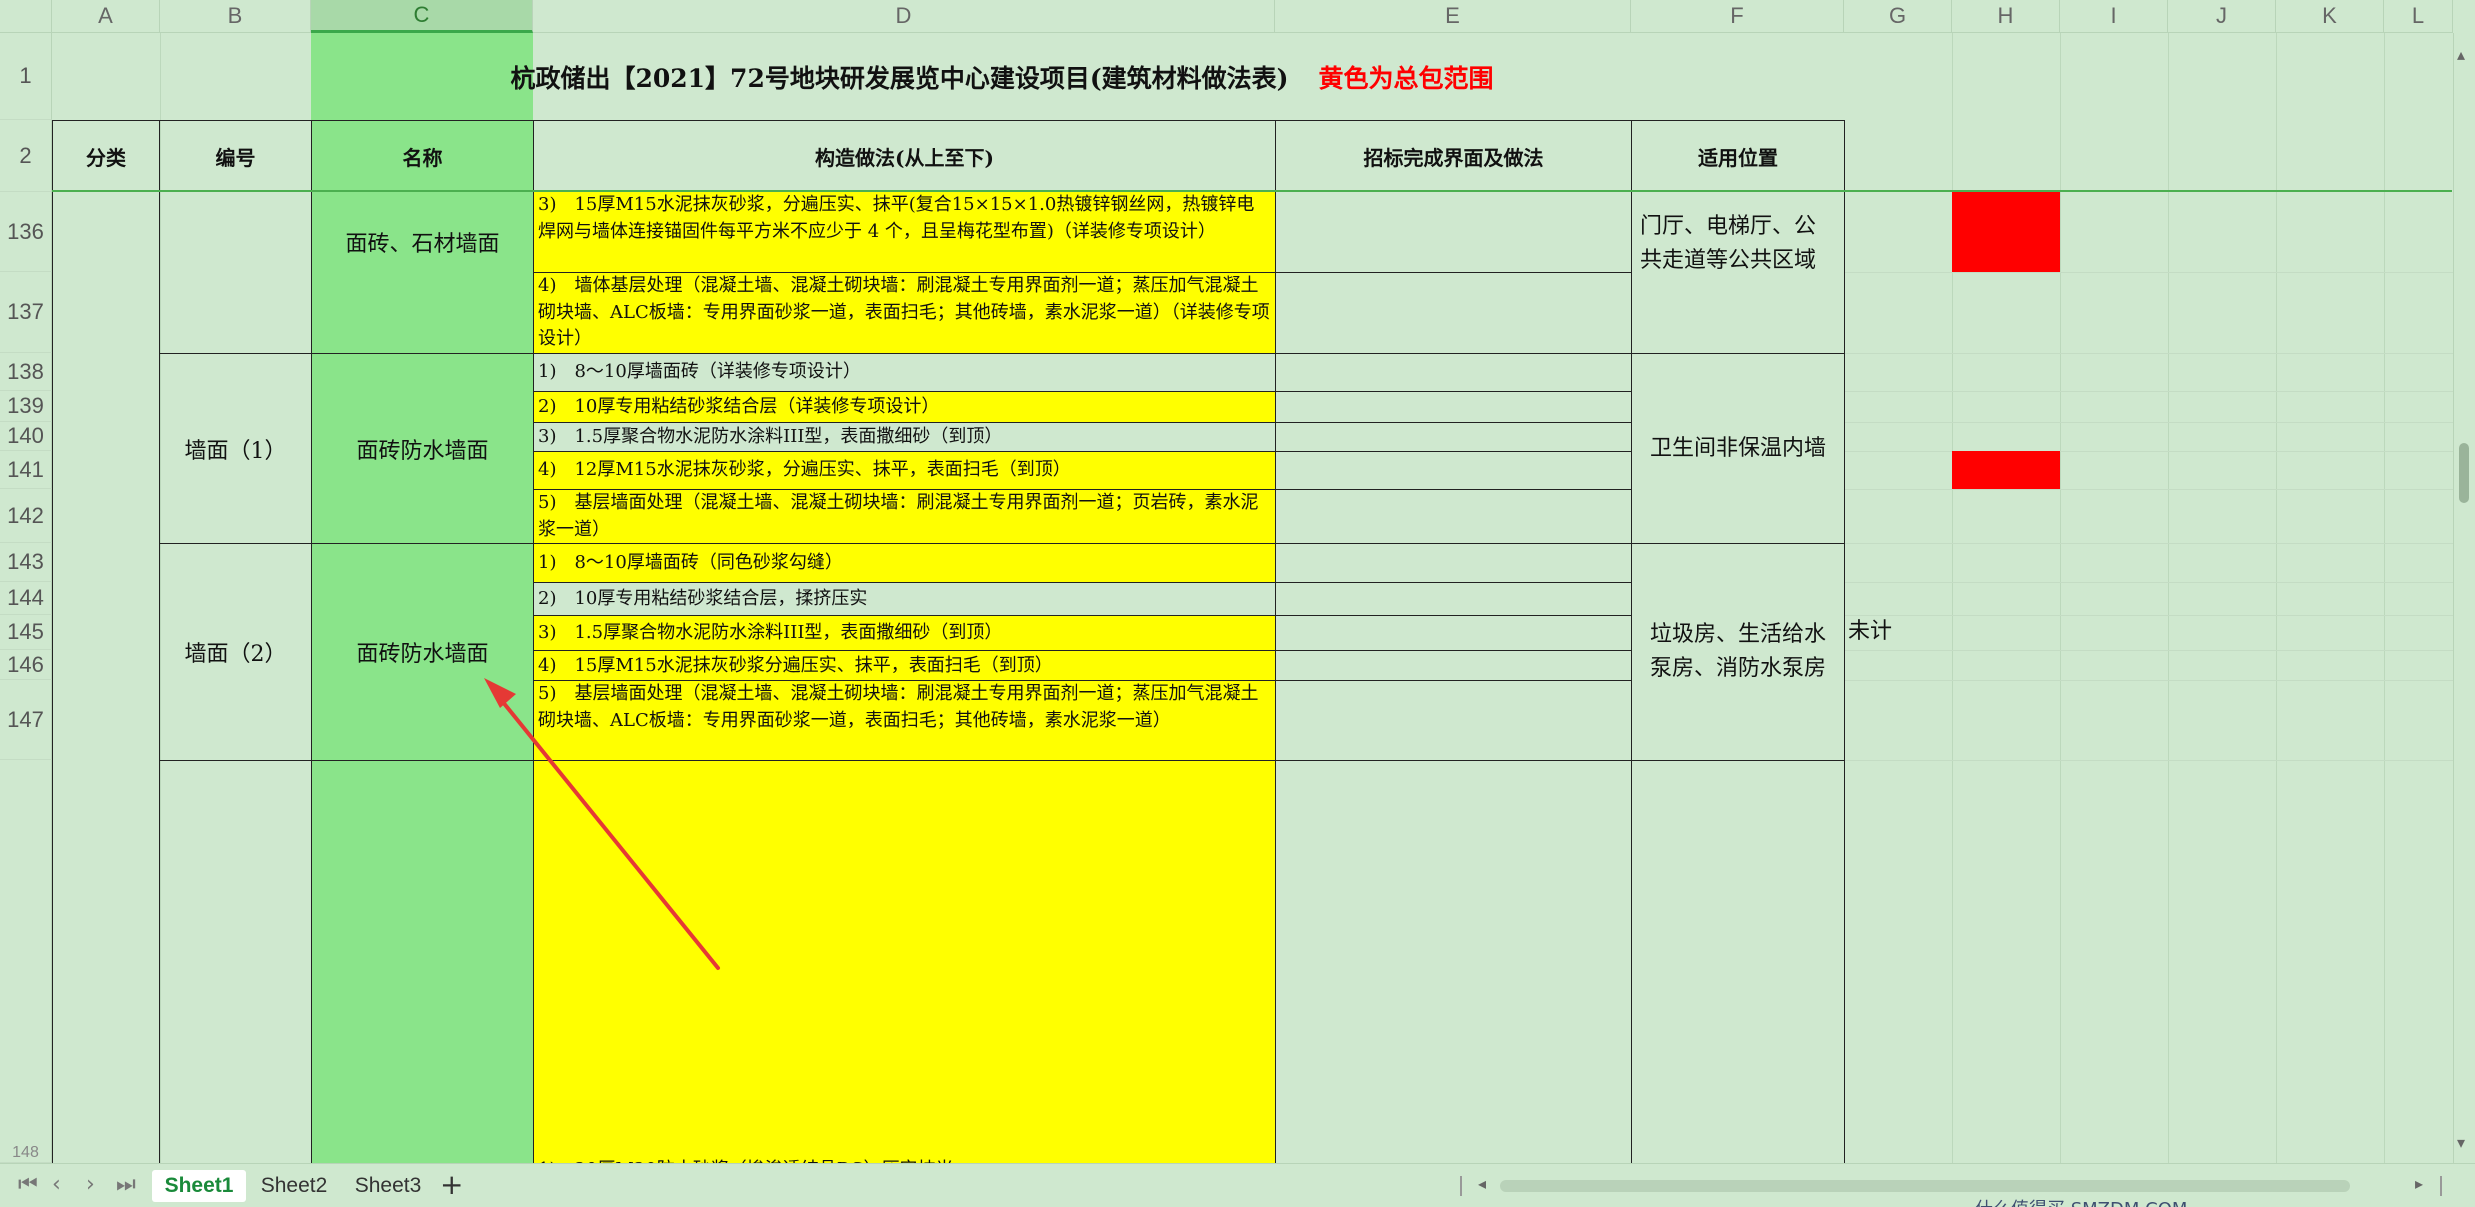 The width and height of the screenshot is (2475, 1207). Describe the element at coordinates (904, 563) in the screenshot. I see `method-row-143: 1) 8～10厚墙面砖（同色砂浆勾缝）` at that location.